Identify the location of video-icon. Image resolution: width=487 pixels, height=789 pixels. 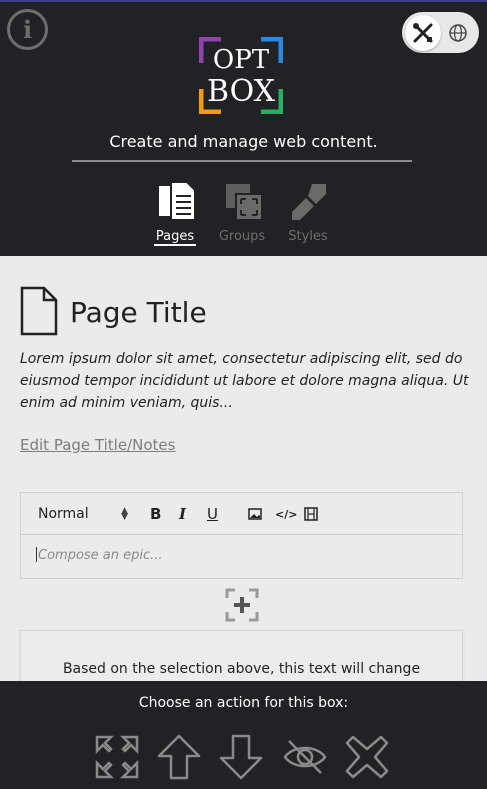
(311, 514).